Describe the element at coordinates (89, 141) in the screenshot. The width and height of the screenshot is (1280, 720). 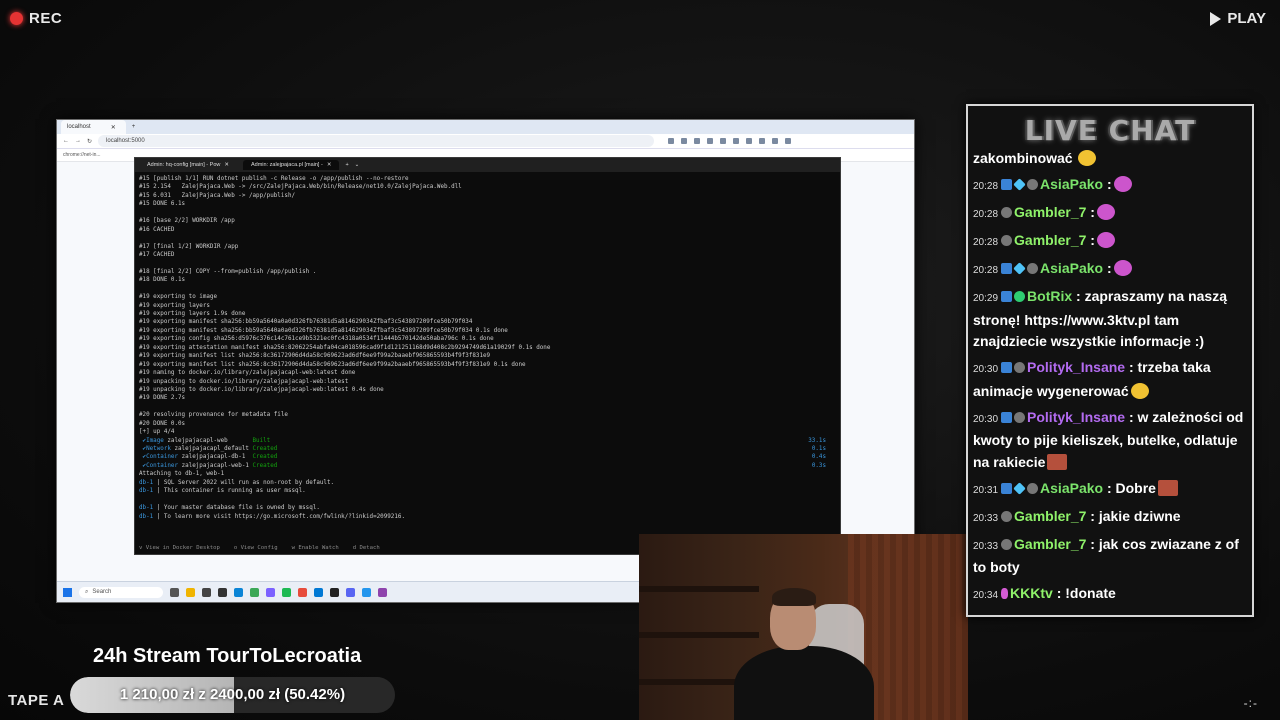
I see `reload-icon: ↻` at that location.